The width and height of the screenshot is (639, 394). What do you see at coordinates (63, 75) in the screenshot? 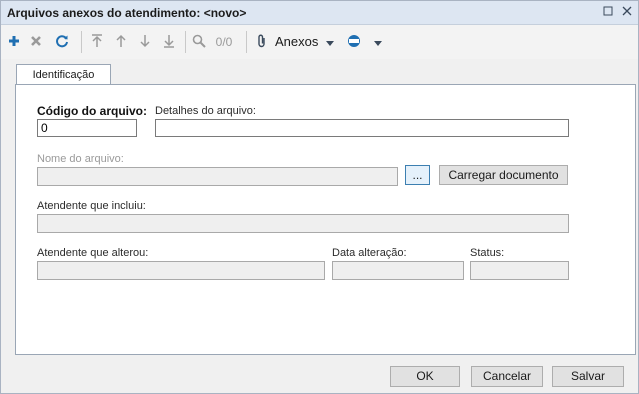
I see `tab-identificacao: Identificação` at bounding box center [63, 75].